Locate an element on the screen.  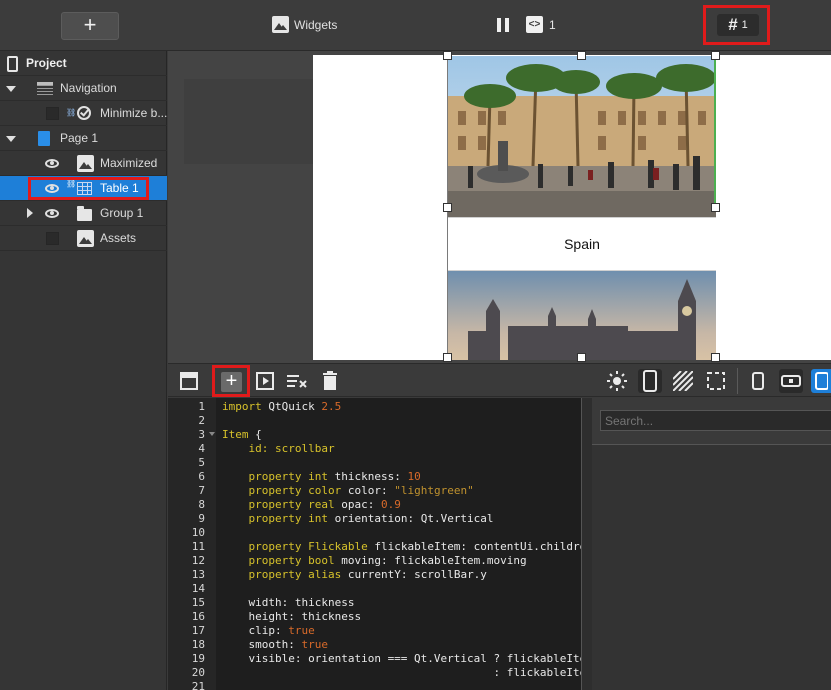
results-list is located at coordinates (711, 567).